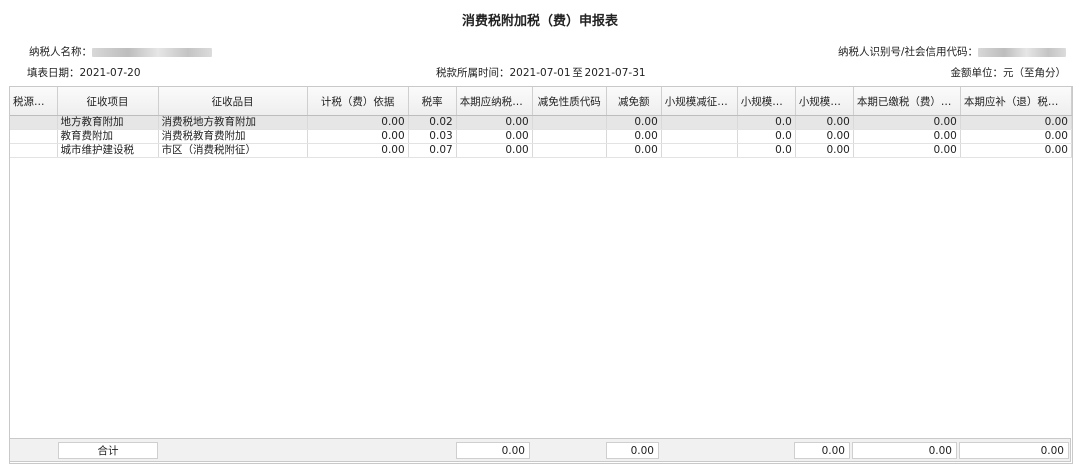 The image size is (1080, 469). Describe the element at coordinates (233, 150) in the screenshot. I see `cell-levy-category: 市区（消费税附征）` at that location.